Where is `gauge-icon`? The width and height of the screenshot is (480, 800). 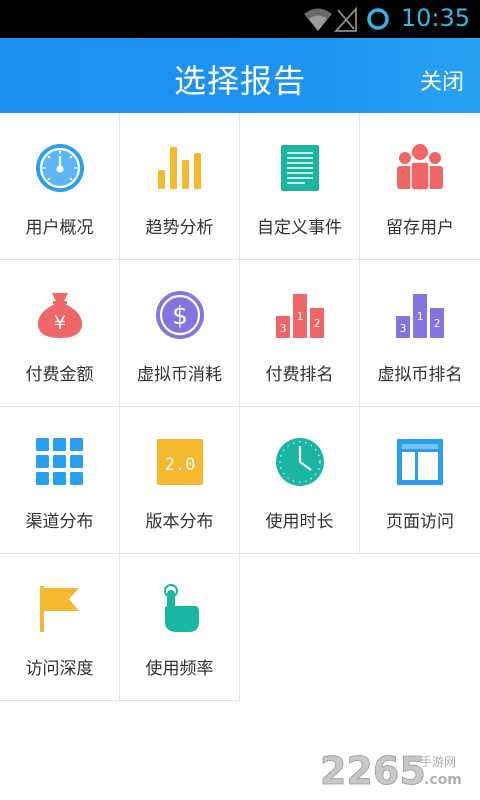 gauge-icon is located at coordinates (60, 168).